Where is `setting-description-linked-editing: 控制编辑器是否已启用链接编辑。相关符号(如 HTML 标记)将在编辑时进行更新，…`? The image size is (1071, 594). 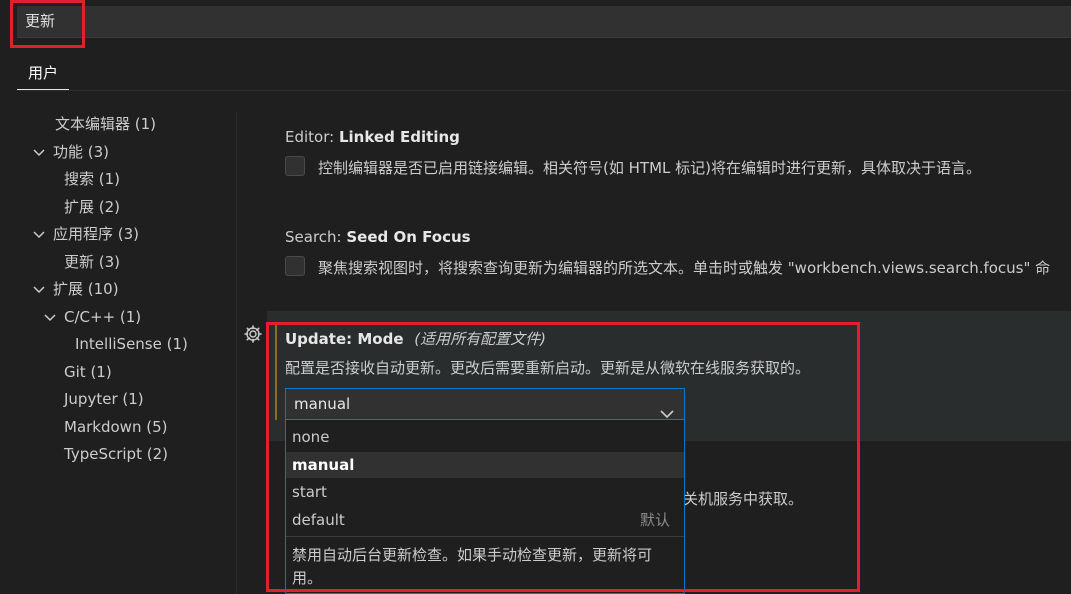
setting-description-linked-editing: 控制编辑器是否已启用链接编辑。相关符号(如 HTML 标记)将在编辑时进行更新，… is located at coordinates (649, 168).